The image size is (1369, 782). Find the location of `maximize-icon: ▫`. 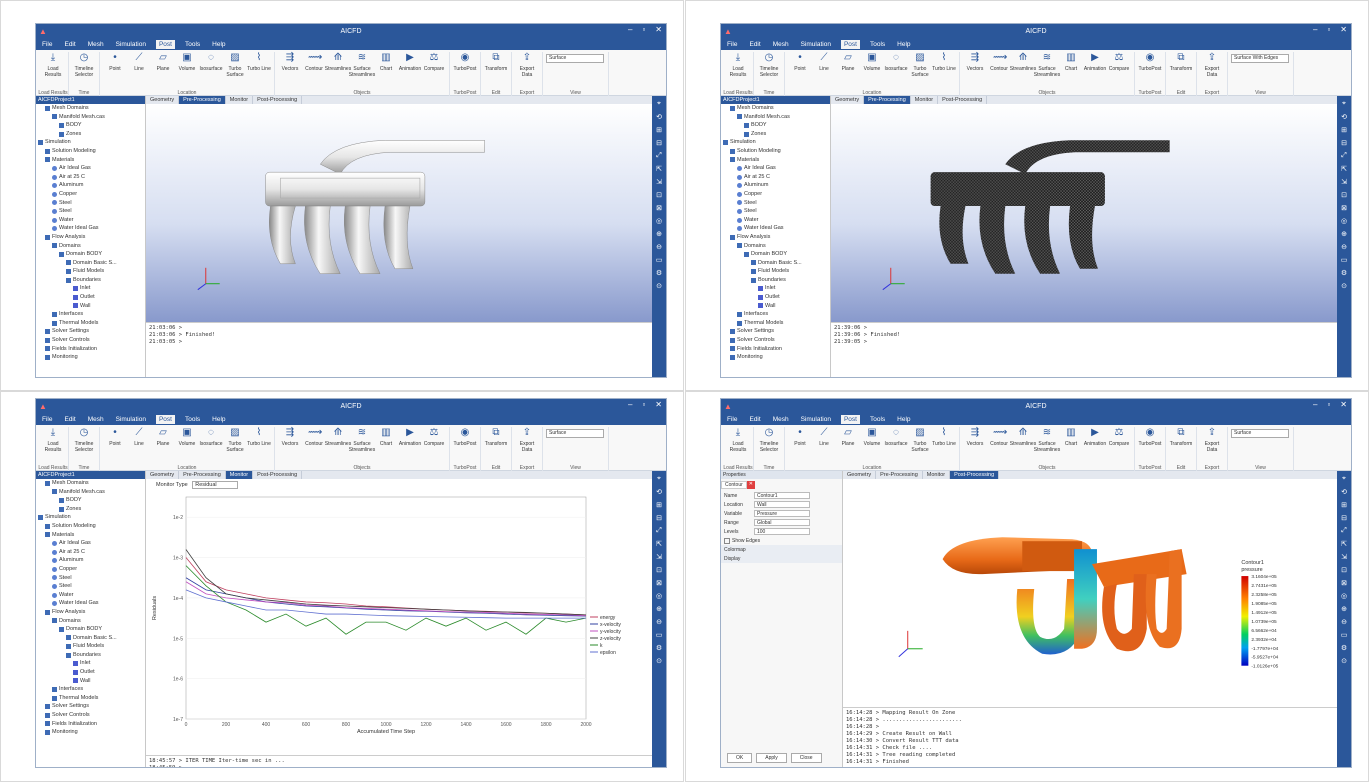

maximize-icon: ▫ is located at coordinates (643, 29).